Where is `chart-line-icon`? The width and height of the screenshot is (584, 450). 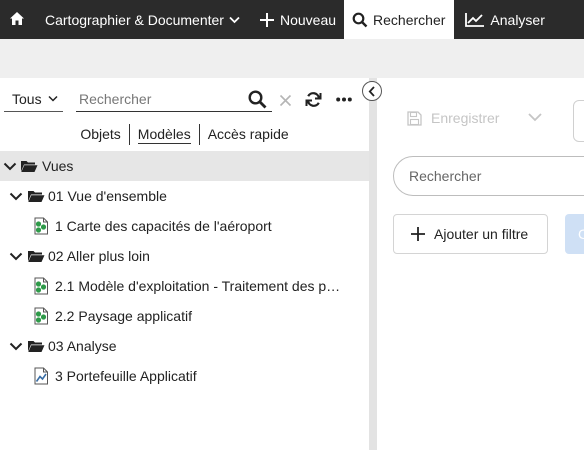
chart-line-icon is located at coordinates (475, 19).